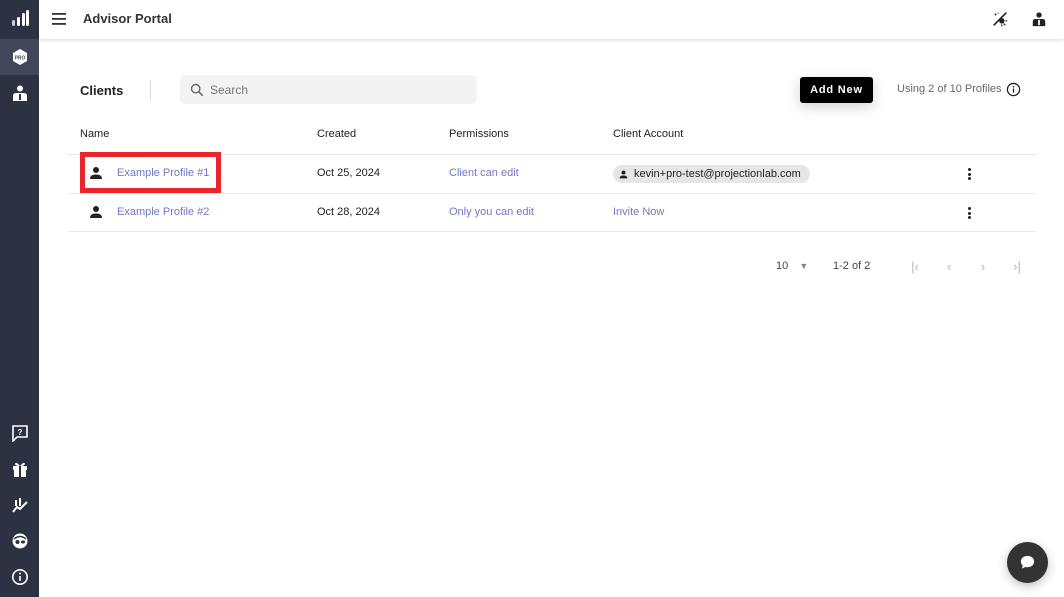 The height and width of the screenshot is (597, 1064). I want to click on sidebar-item-gift, so click(19, 469).